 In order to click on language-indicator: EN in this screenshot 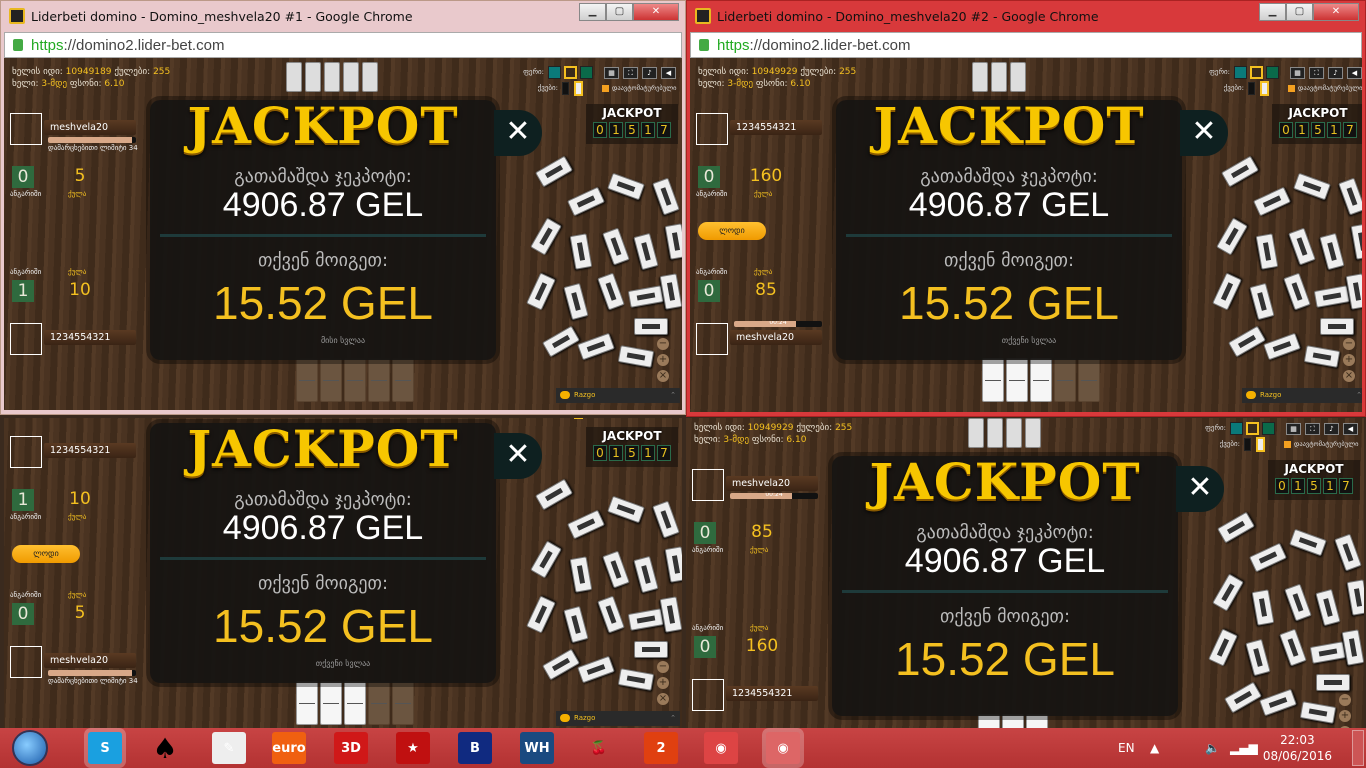, I will do `click(1126, 748)`.